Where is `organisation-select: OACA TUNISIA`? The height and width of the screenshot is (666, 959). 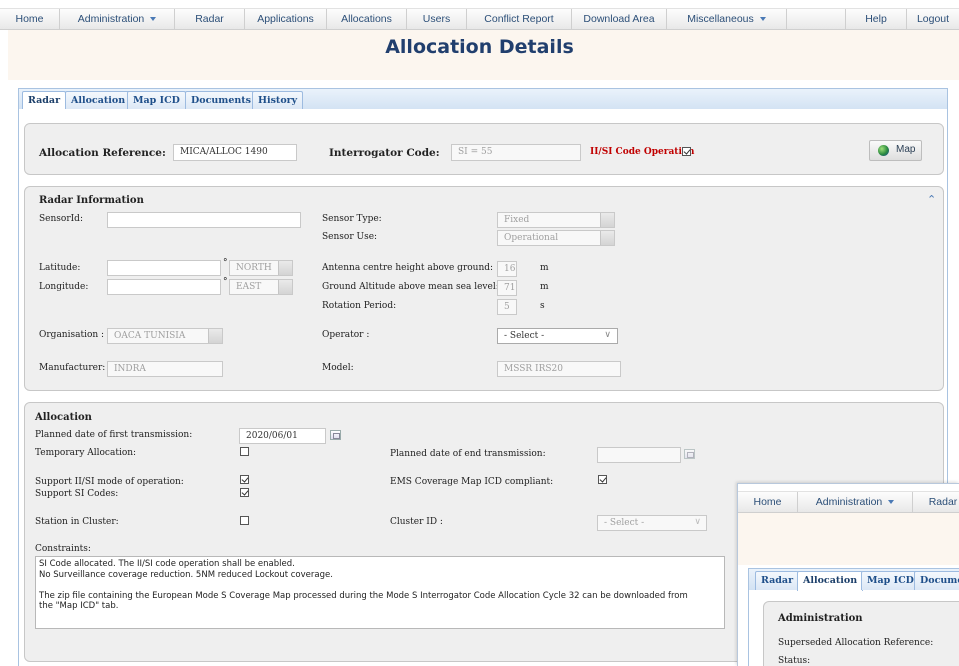 organisation-select: OACA TUNISIA is located at coordinates (165, 336).